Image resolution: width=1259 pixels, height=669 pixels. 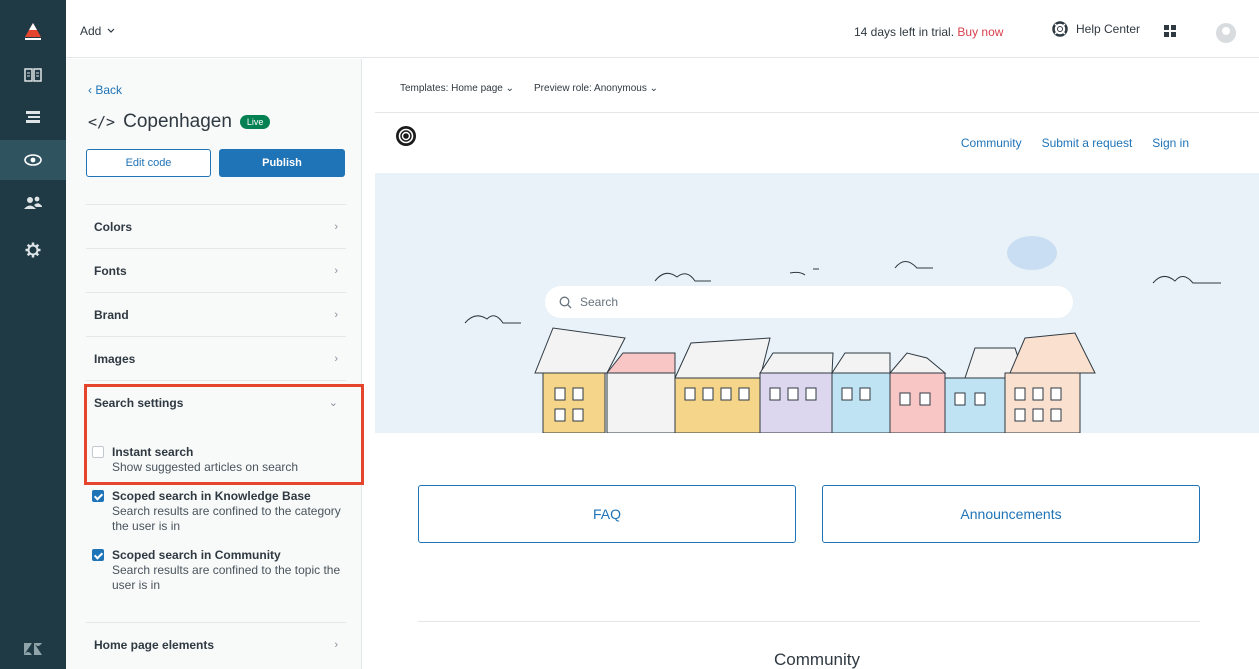 I want to click on help-center-label: Help Center, so click(x=1108, y=29).